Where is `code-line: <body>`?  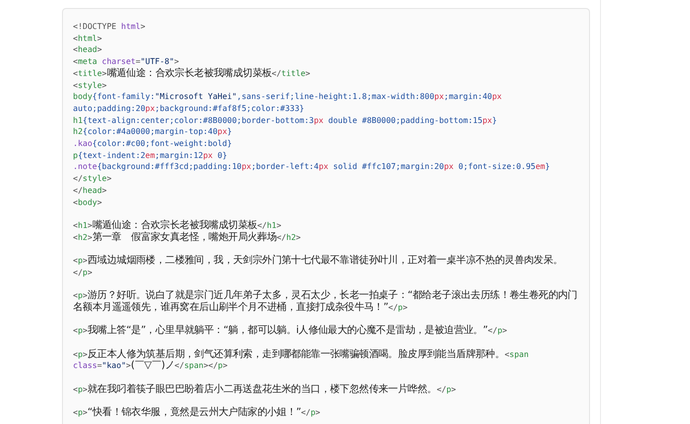
code-line: <body> is located at coordinates (88, 202).